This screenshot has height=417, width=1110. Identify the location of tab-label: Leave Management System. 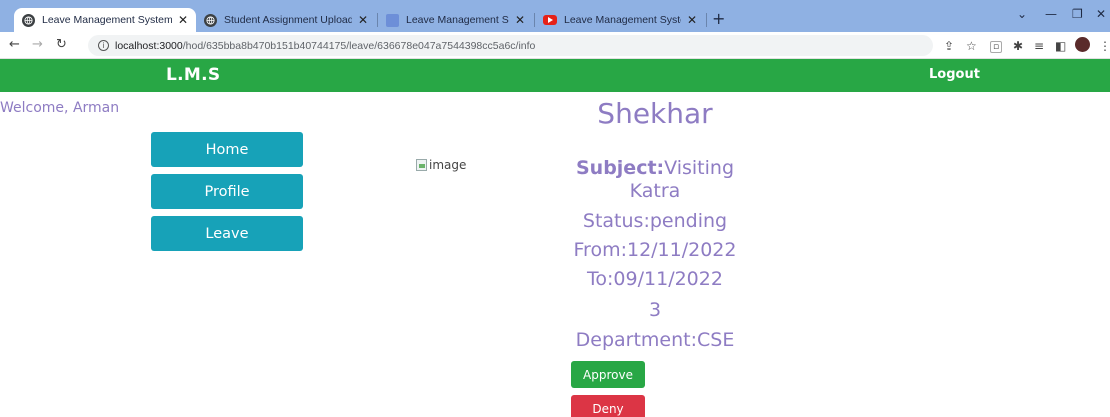
(107, 20).